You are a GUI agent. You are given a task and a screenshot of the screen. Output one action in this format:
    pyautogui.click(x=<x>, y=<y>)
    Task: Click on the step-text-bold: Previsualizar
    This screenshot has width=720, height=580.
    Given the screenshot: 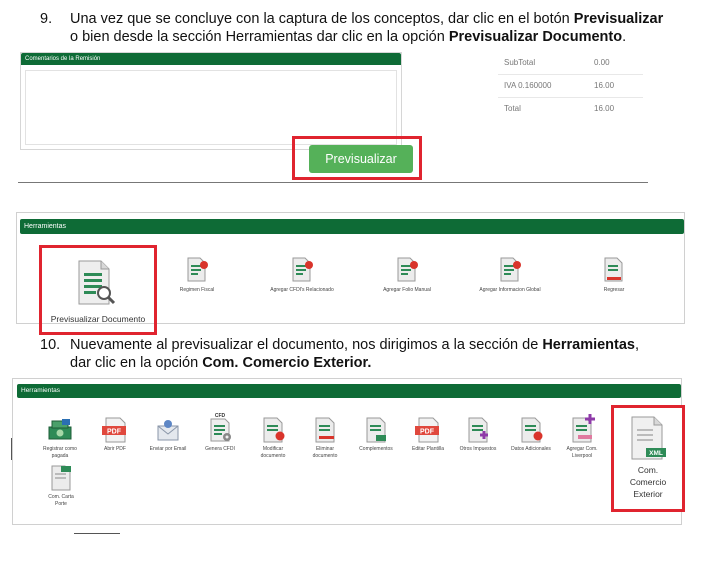 What is the action you would take?
    pyautogui.click(x=618, y=19)
    